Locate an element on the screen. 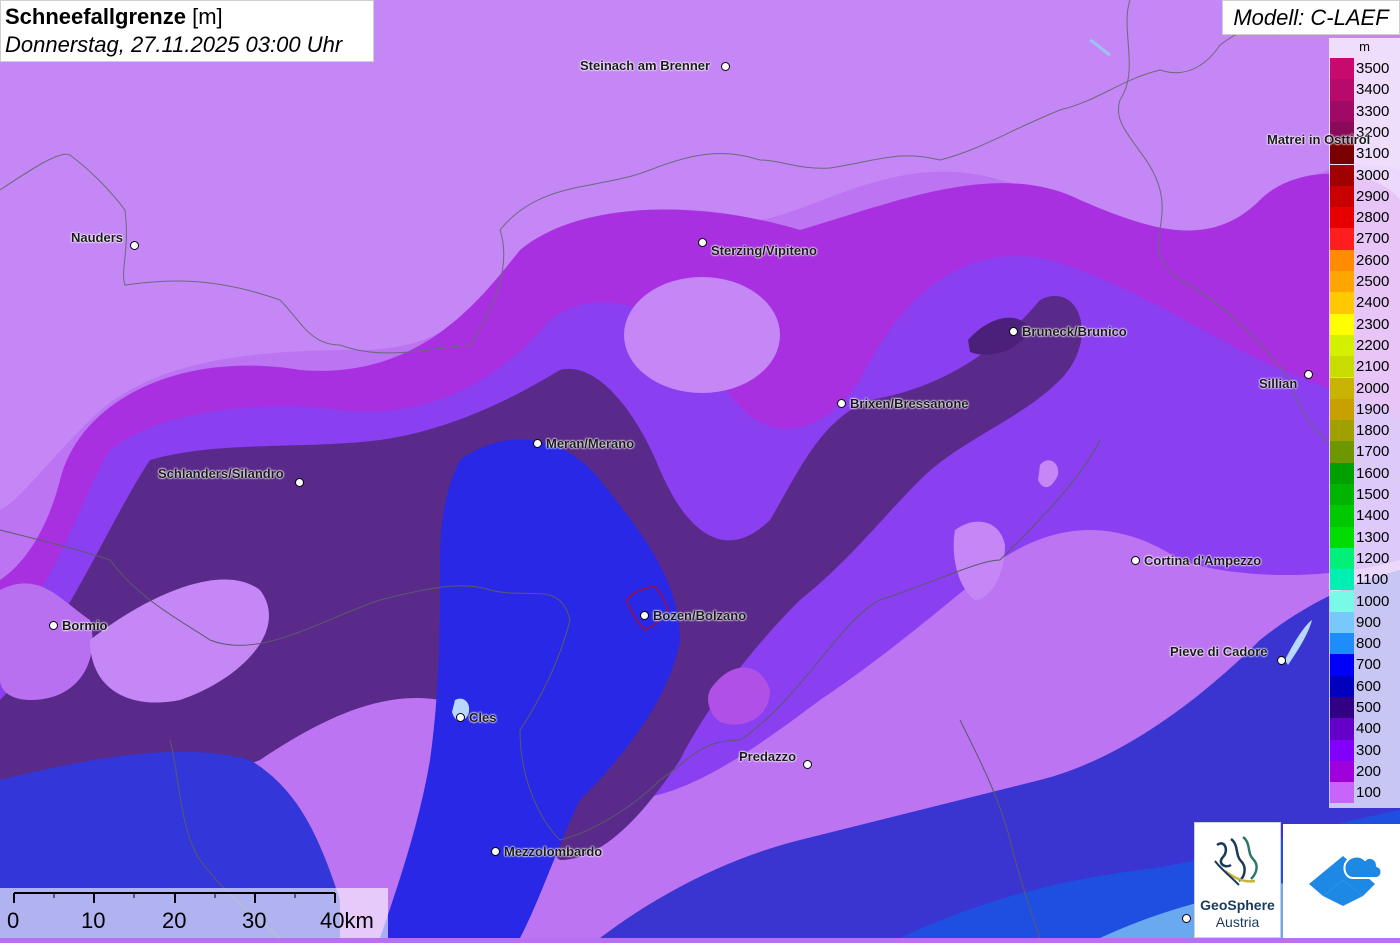 This screenshot has width=1400, height=943. city-label-meran: Meran/Merano is located at coordinates (590, 443).